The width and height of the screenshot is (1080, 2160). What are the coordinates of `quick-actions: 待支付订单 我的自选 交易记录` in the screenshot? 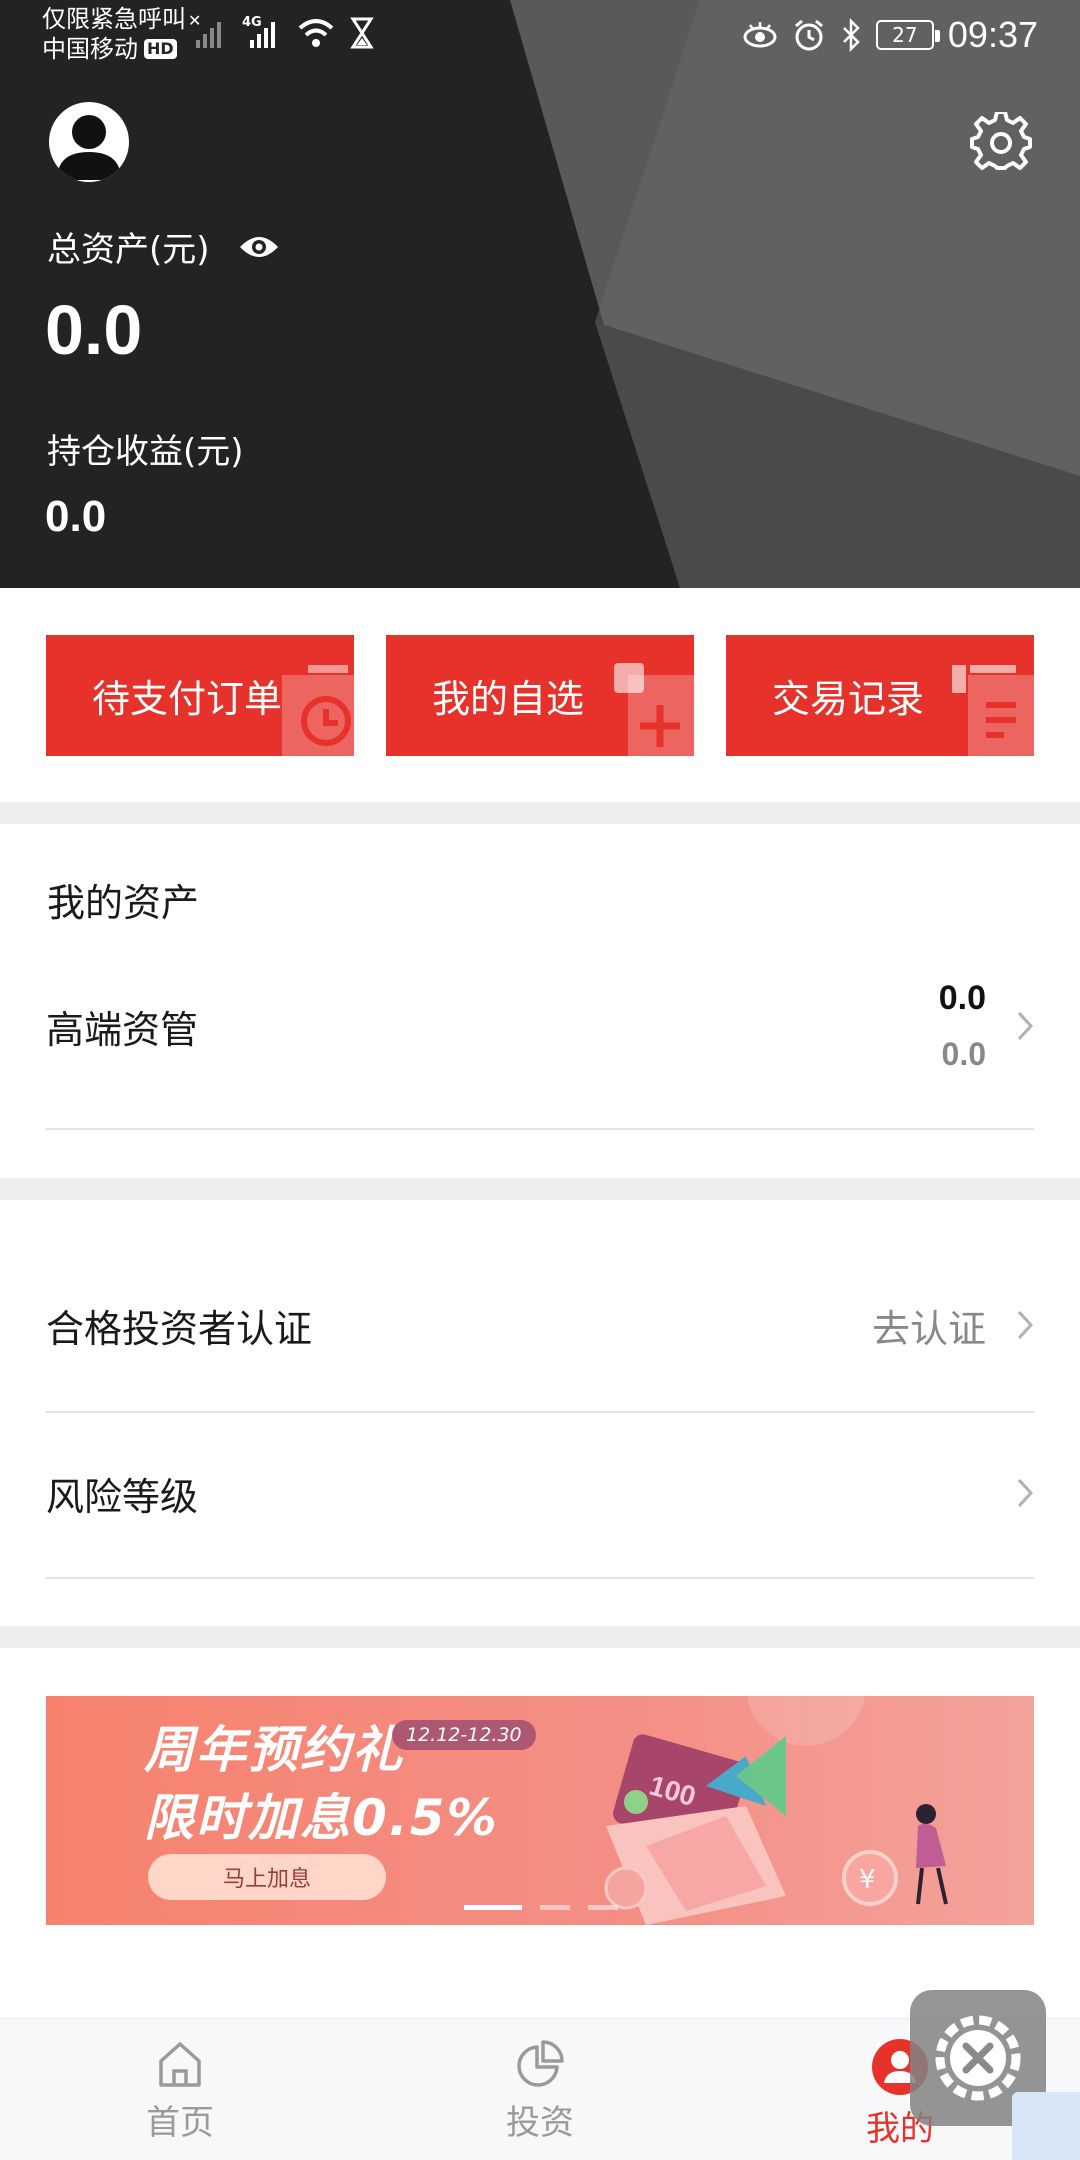 It's located at (540, 695).